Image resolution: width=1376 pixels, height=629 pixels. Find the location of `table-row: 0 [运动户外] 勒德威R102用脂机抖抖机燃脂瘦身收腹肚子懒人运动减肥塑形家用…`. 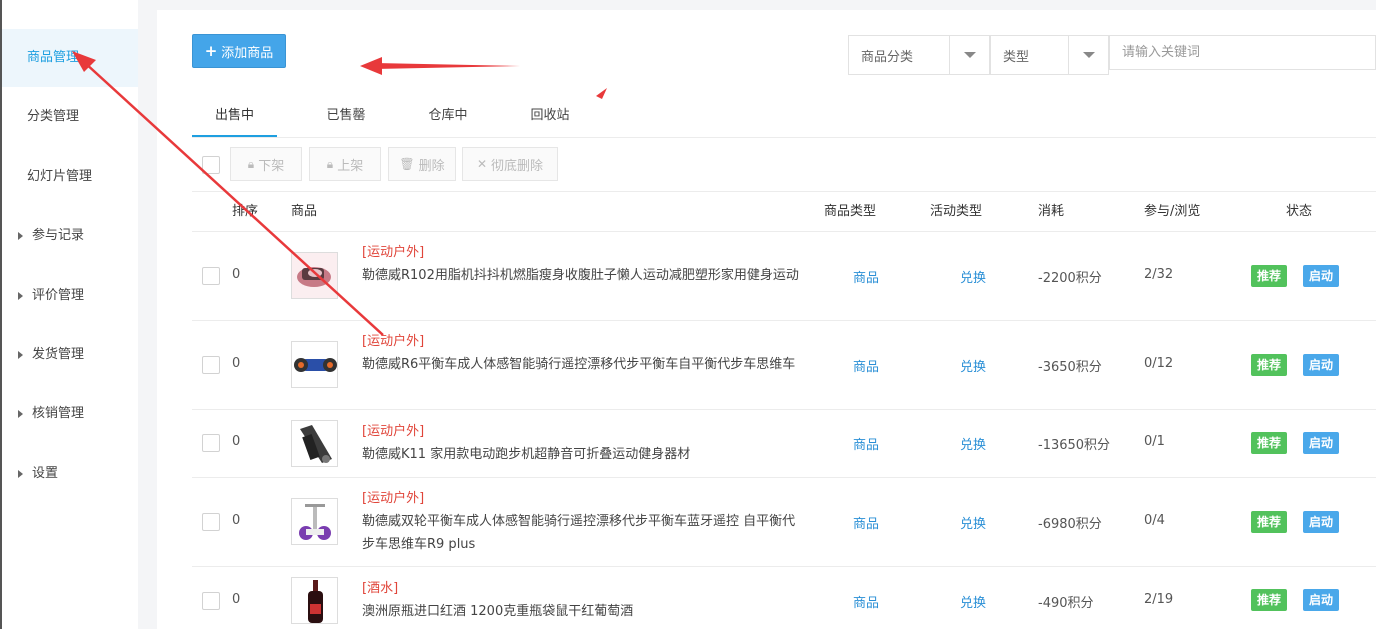

table-row: 0 [运动户外] 勒德威R102用脂机抖抖机燃脂瘦身收腹肚子懒人运动减肥塑形家用… is located at coordinates (784, 276).